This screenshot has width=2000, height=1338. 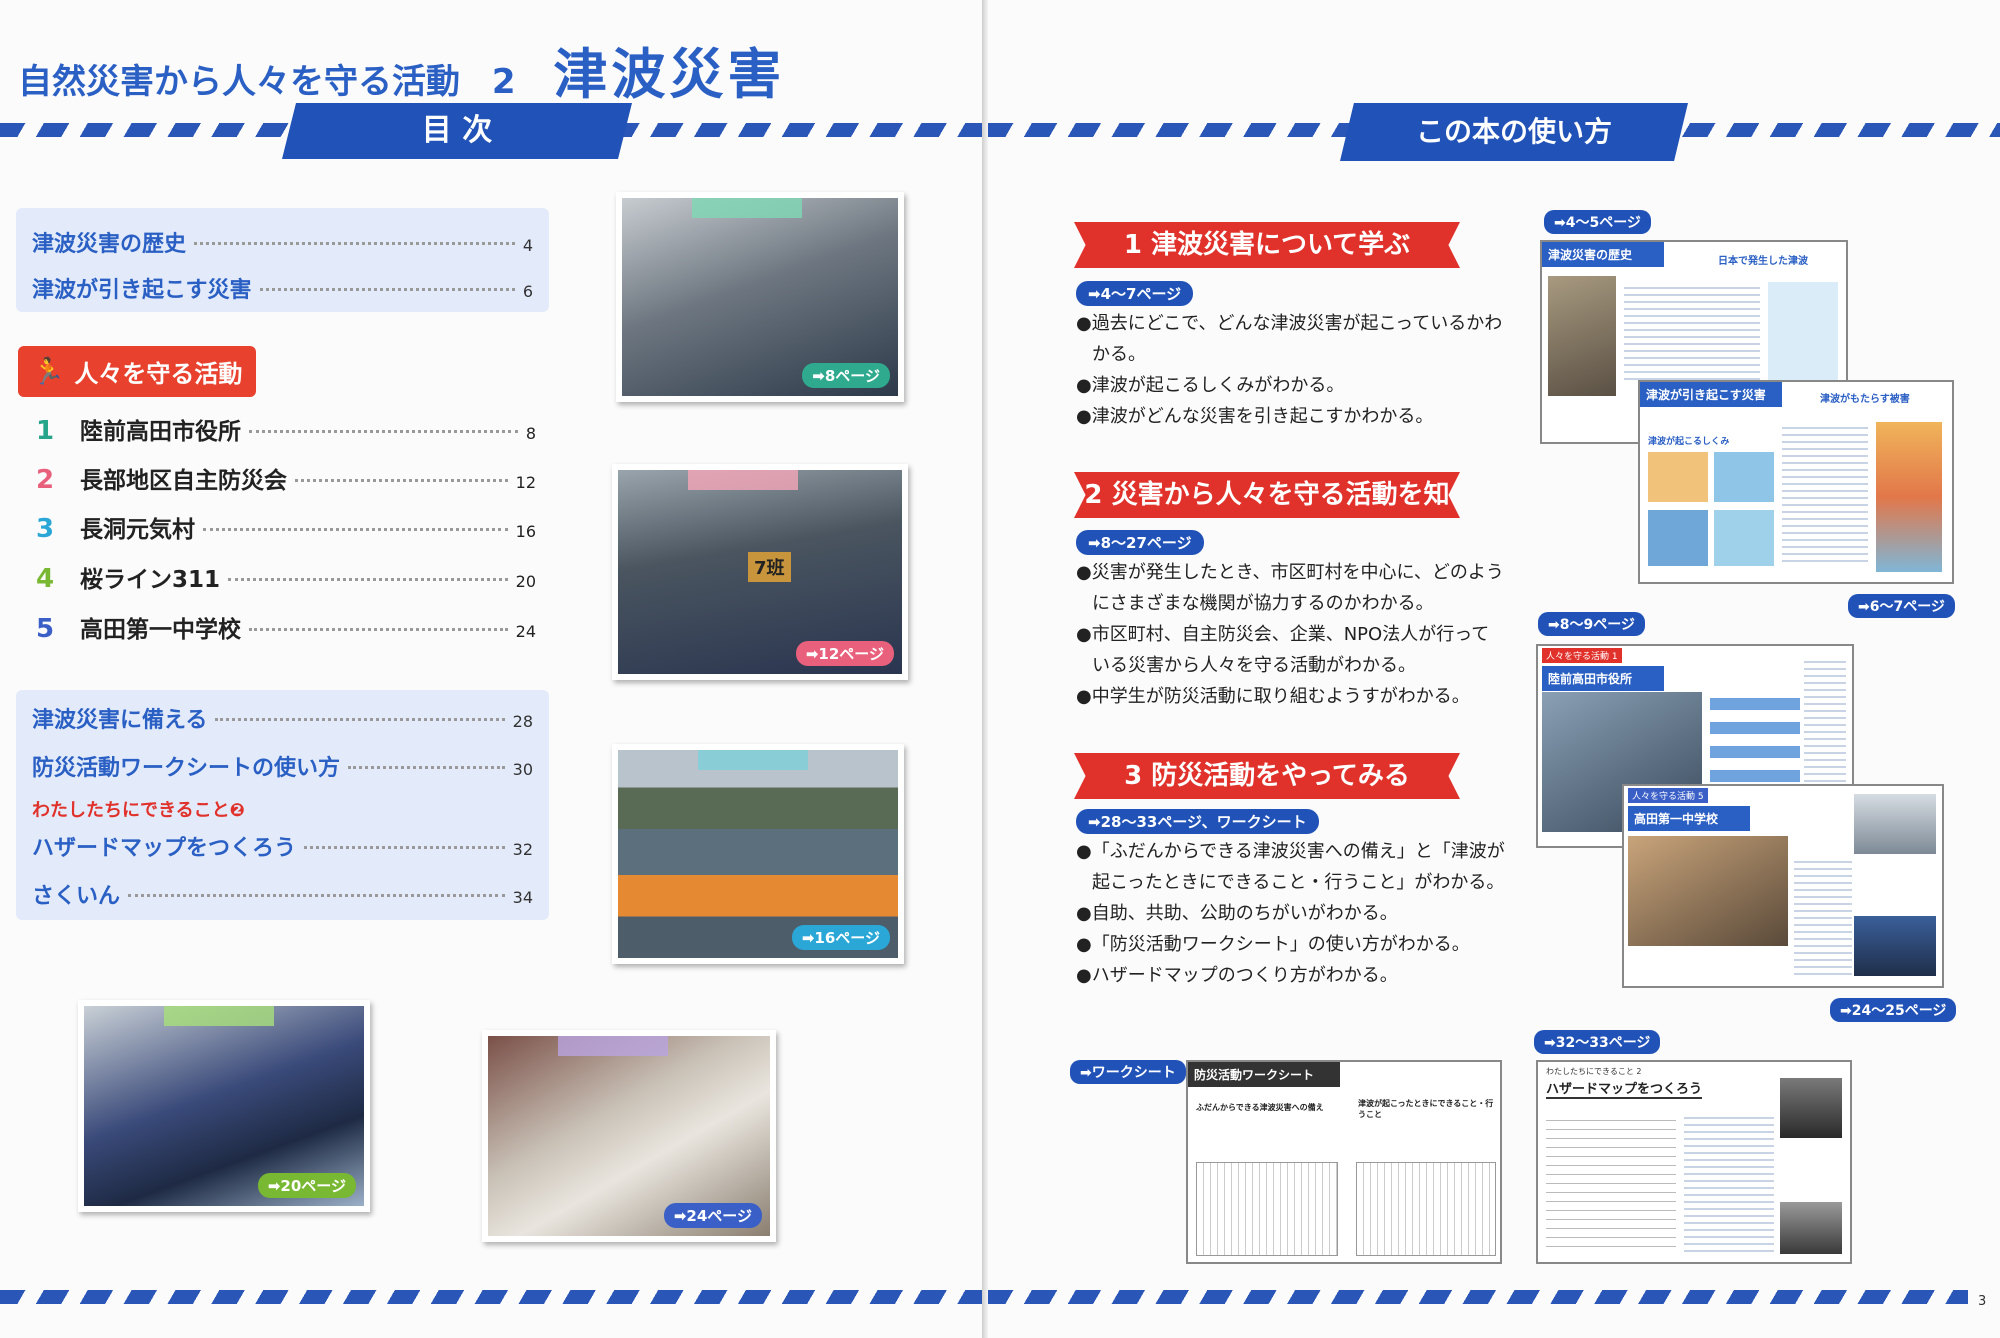 I want to click on guide-section-2-pages: ➡8〜27ページ, so click(x=1140, y=542).